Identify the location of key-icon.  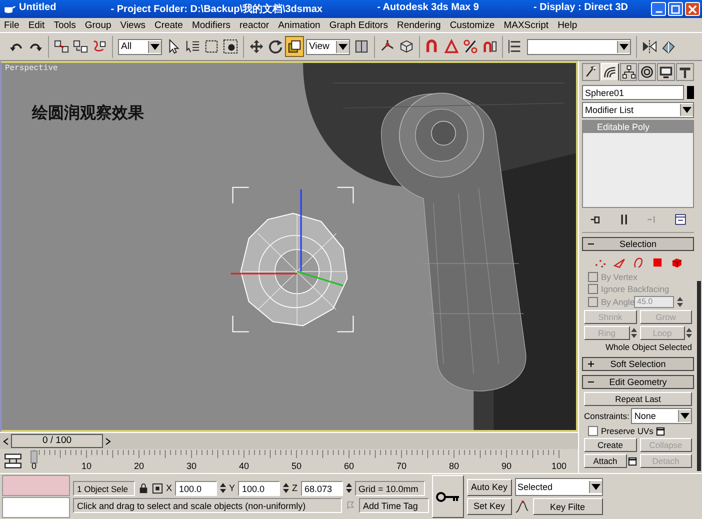
(448, 496).